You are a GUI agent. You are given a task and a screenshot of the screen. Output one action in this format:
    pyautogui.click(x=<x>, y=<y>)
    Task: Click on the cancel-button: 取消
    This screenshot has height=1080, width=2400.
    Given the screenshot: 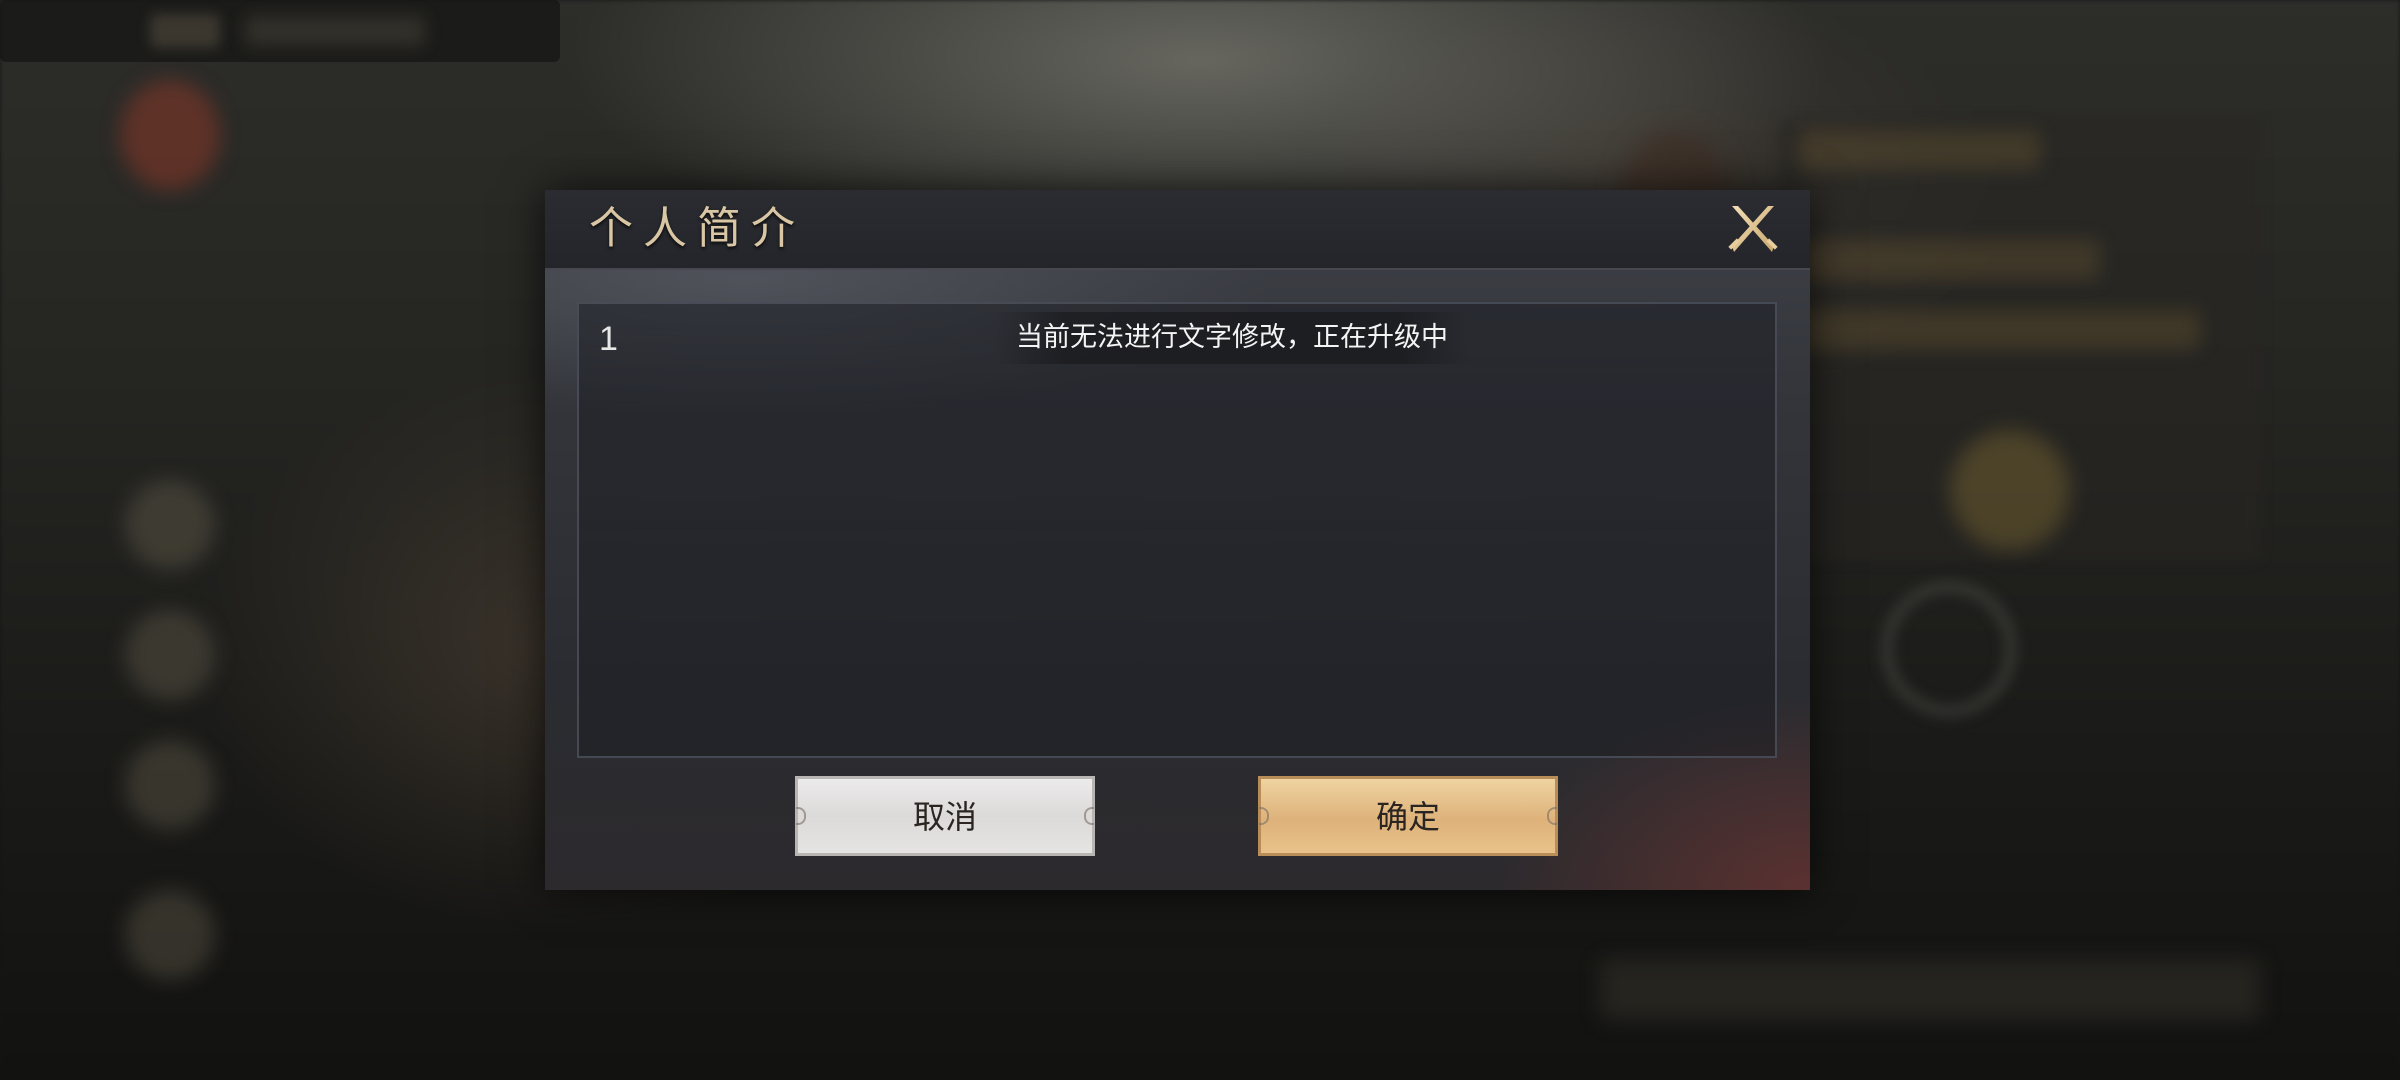 What is the action you would take?
    pyautogui.click(x=945, y=816)
    